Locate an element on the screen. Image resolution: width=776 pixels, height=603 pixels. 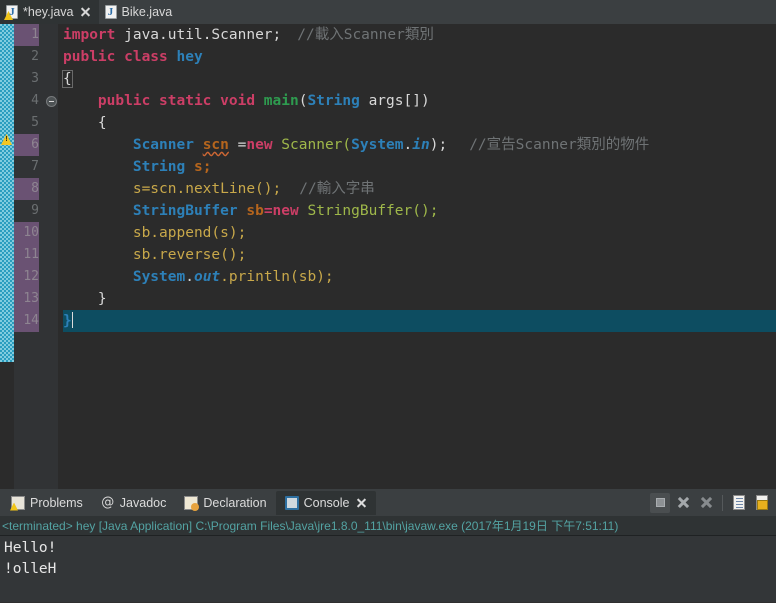
token-method-name: main is located at coordinates (281, 101).